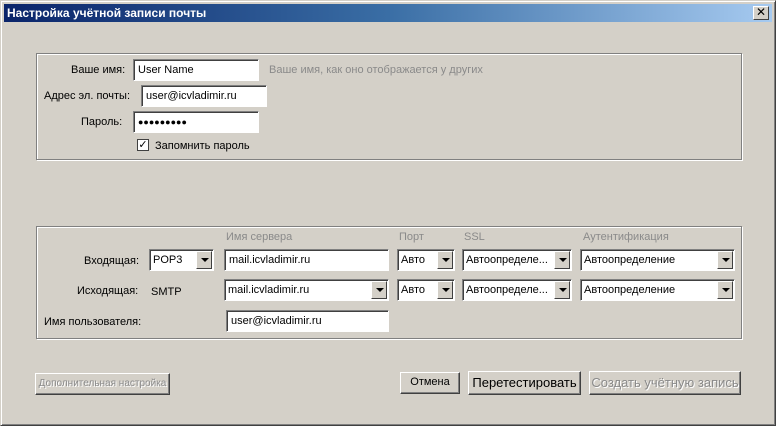 The image size is (776, 426). I want to click on name-input: User Name, so click(196, 70).